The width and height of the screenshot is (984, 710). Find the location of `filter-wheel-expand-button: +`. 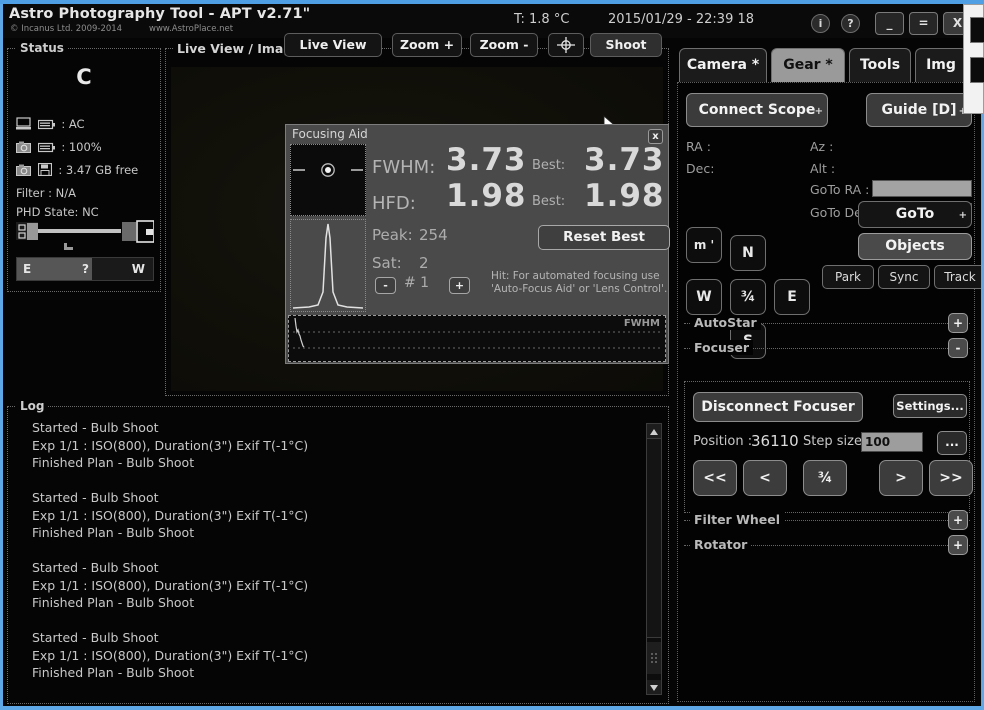

filter-wheel-expand-button: + is located at coordinates (958, 520).